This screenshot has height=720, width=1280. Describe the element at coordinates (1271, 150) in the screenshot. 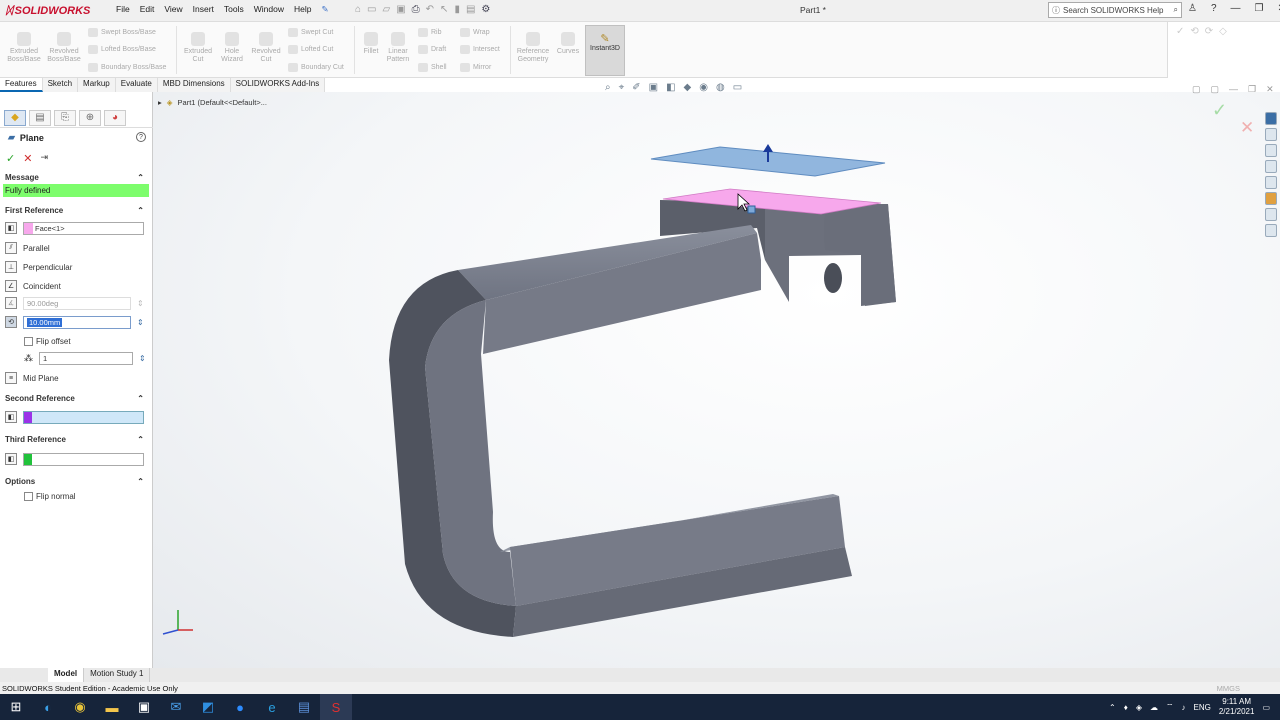

I see `design-library-icon` at that location.